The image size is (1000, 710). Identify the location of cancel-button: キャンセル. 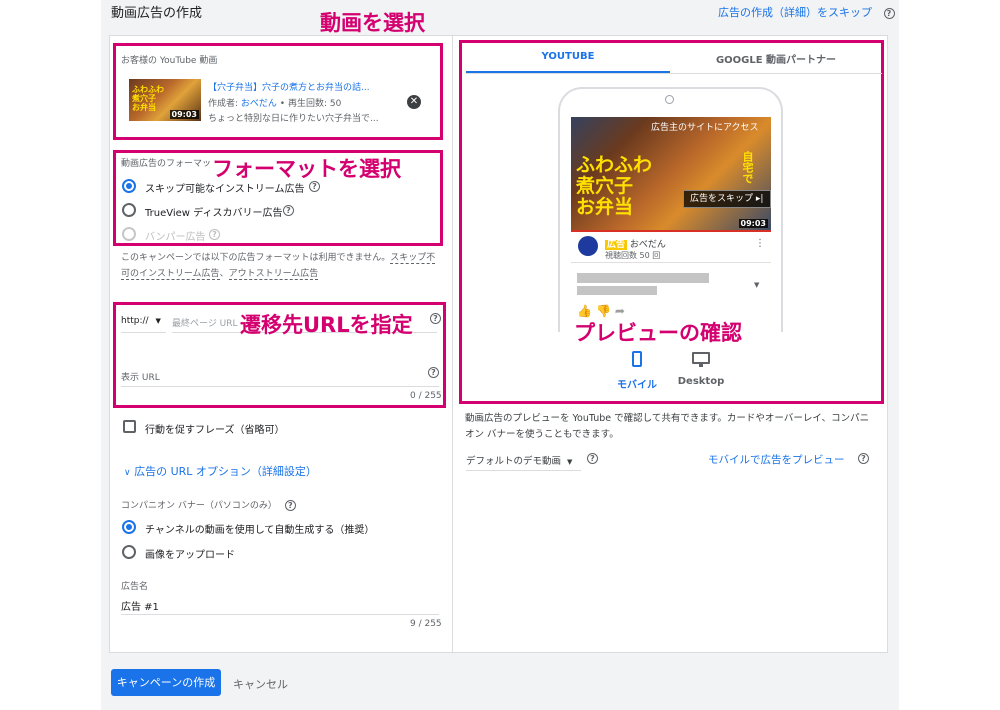
(260, 684).